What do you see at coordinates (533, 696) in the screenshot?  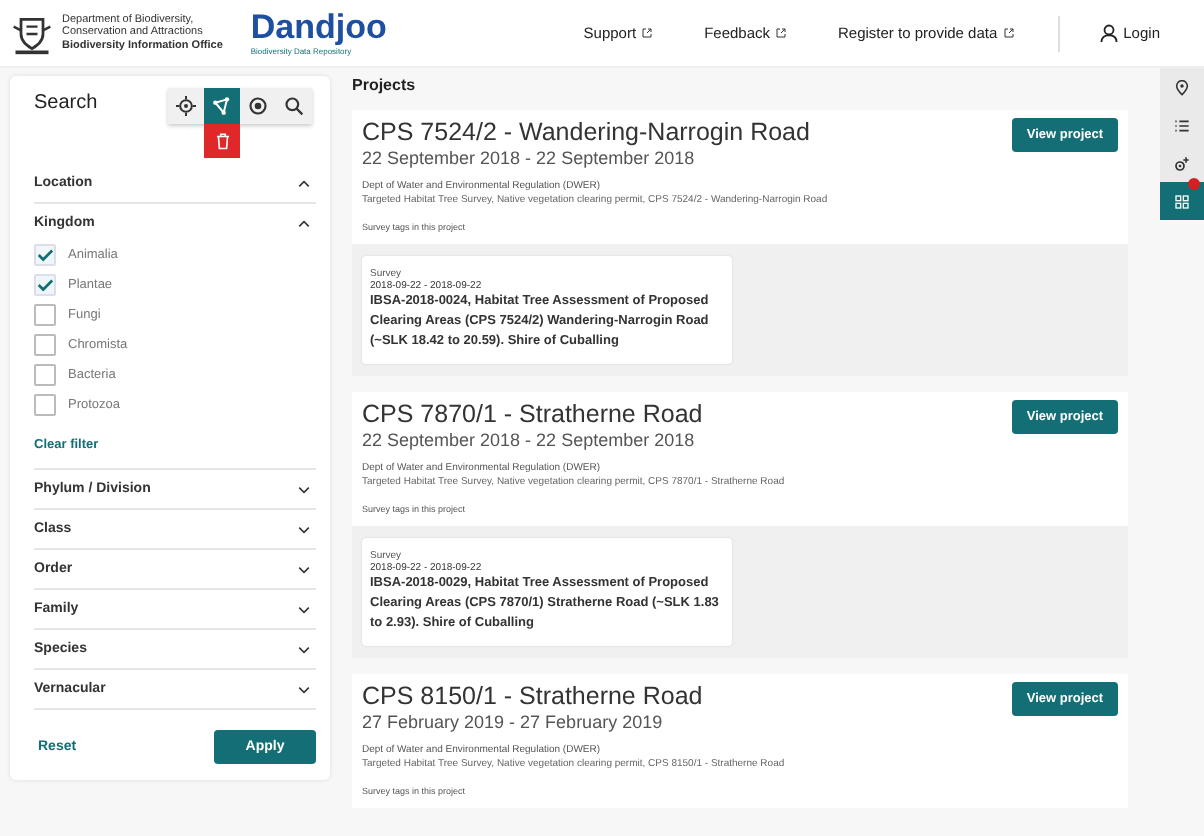 I see `project-title: CPS 8150/1 - Stratherne Road` at bounding box center [533, 696].